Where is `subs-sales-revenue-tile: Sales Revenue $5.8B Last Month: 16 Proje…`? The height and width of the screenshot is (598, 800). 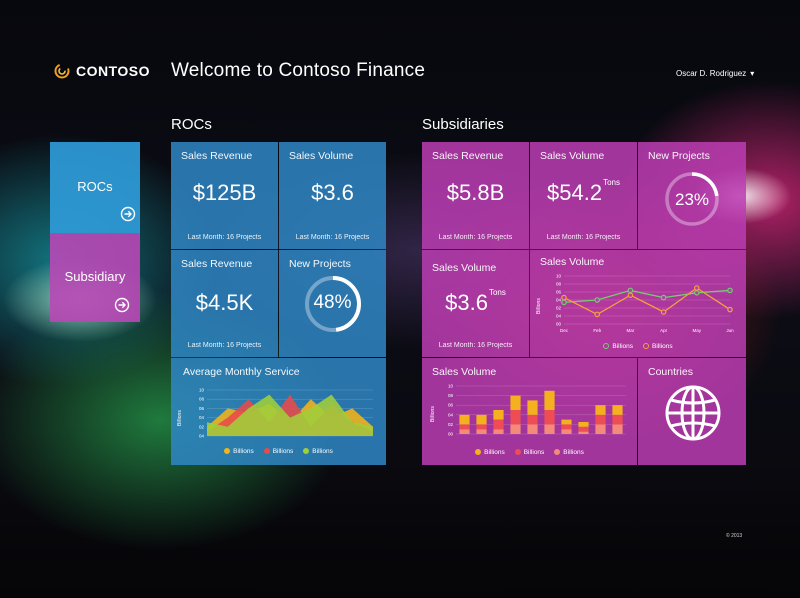
subs-sales-revenue-tile: Sales Revenue $5.8B Last Month: 16 Proje… is located at coordinates (475, 195).